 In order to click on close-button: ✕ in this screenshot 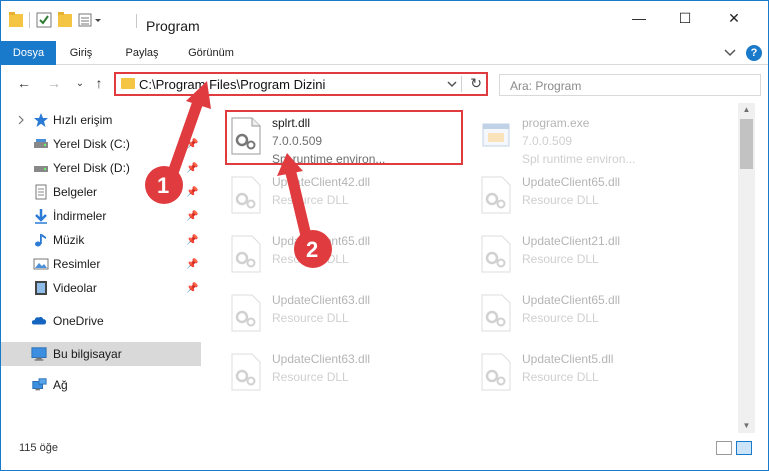, I will do `click(734, 18)`.